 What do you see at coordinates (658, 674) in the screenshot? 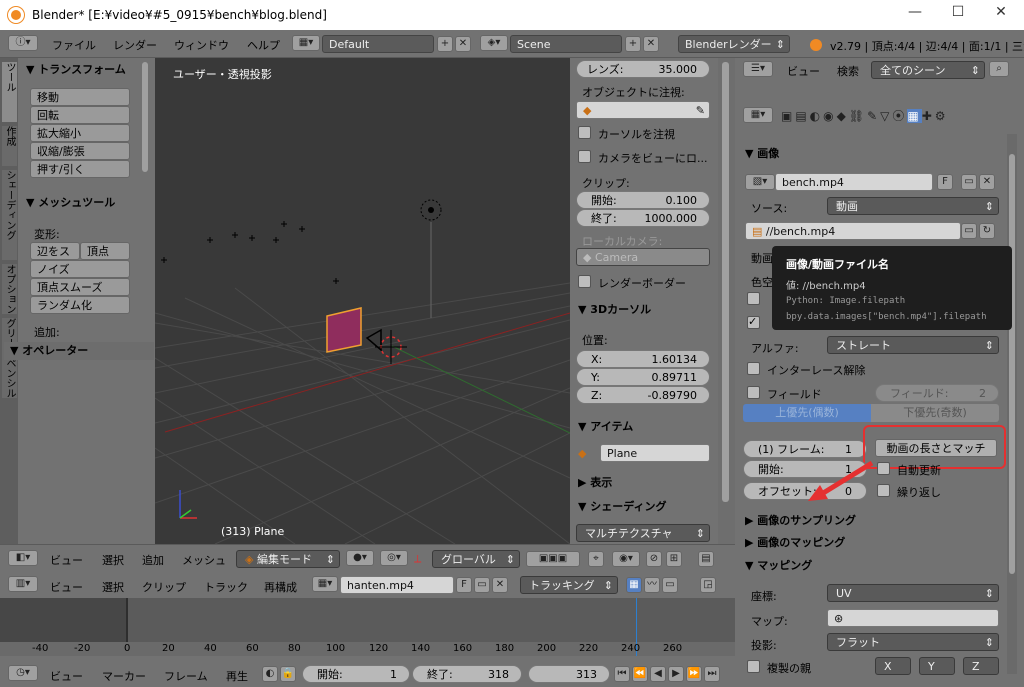
I see `play-reverse-icon: ◀` at bounding box center [658, 674].